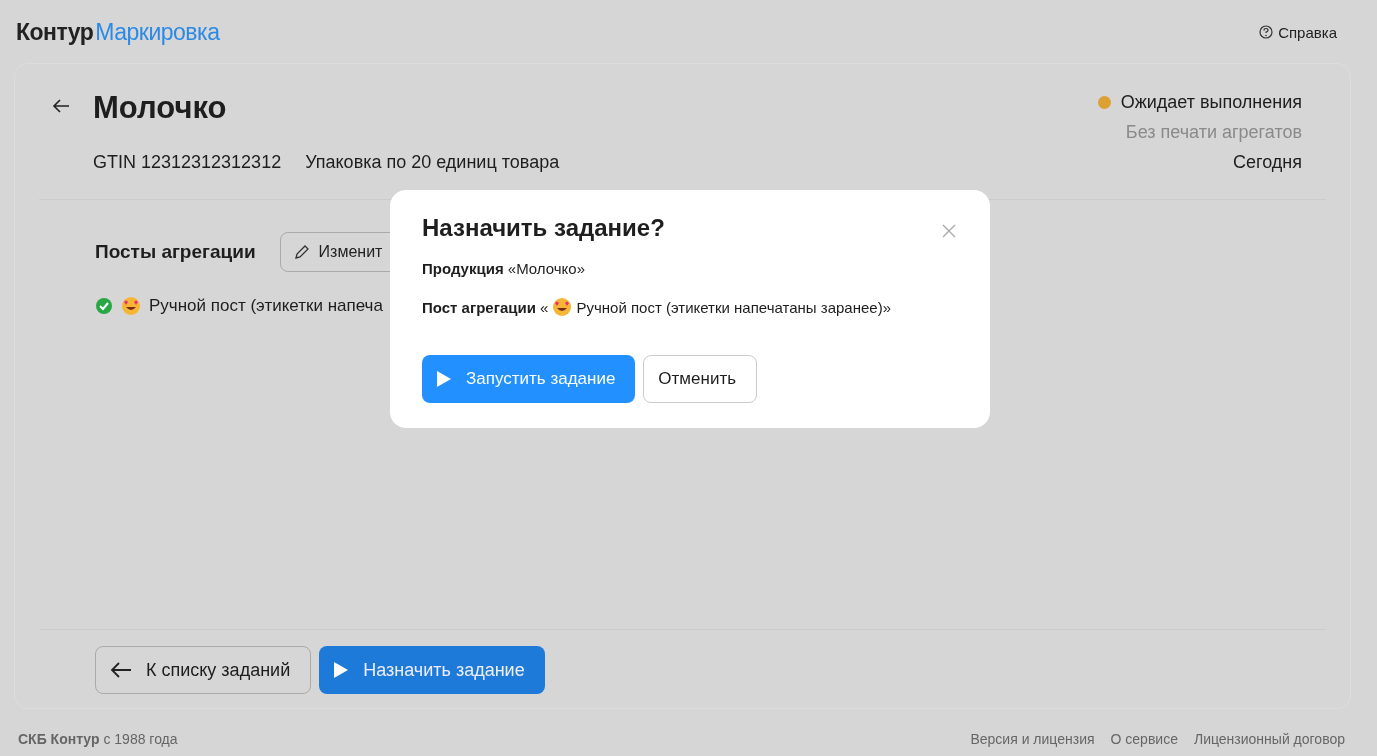  What do you see at coordinates (55, 32) in the screenshot?
I see `logo-text: Контур` at bounding box center [55, 32].